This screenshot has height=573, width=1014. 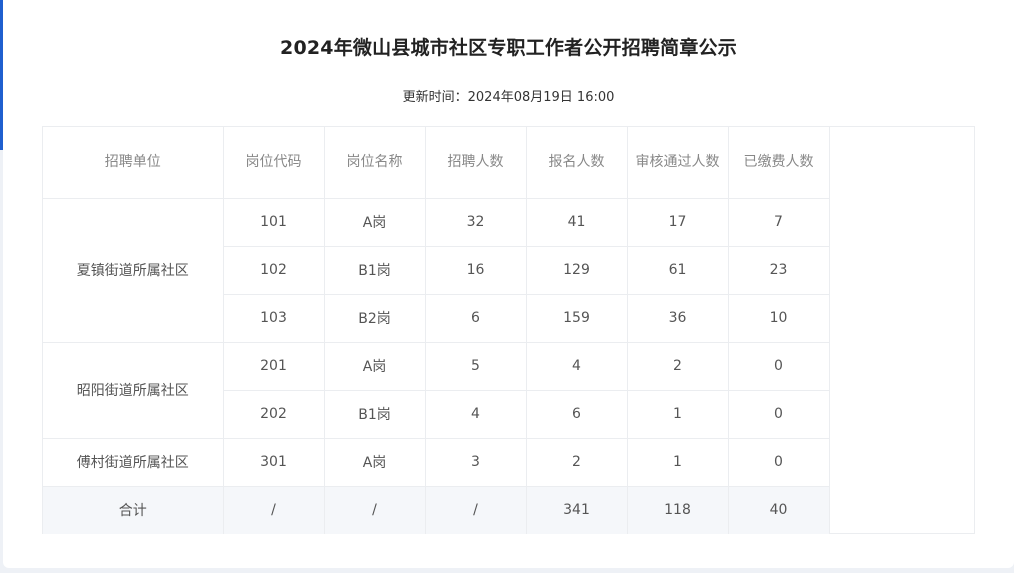 I want to click on paid-cell: 10, so click(x=778, y=318).